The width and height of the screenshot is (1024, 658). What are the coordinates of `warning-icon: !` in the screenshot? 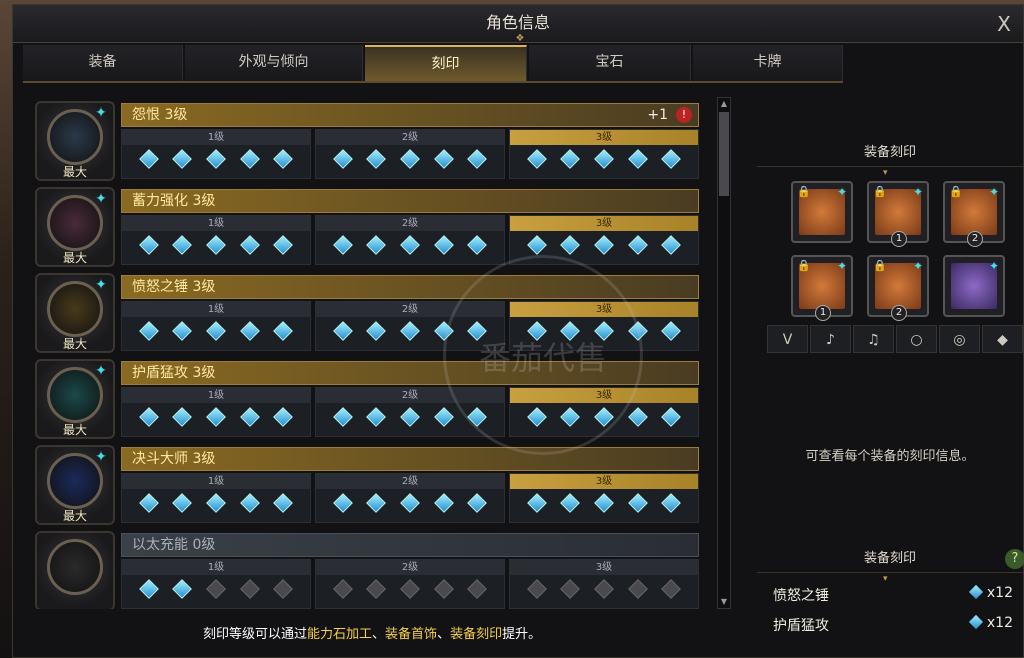 It's located at (684, 115).